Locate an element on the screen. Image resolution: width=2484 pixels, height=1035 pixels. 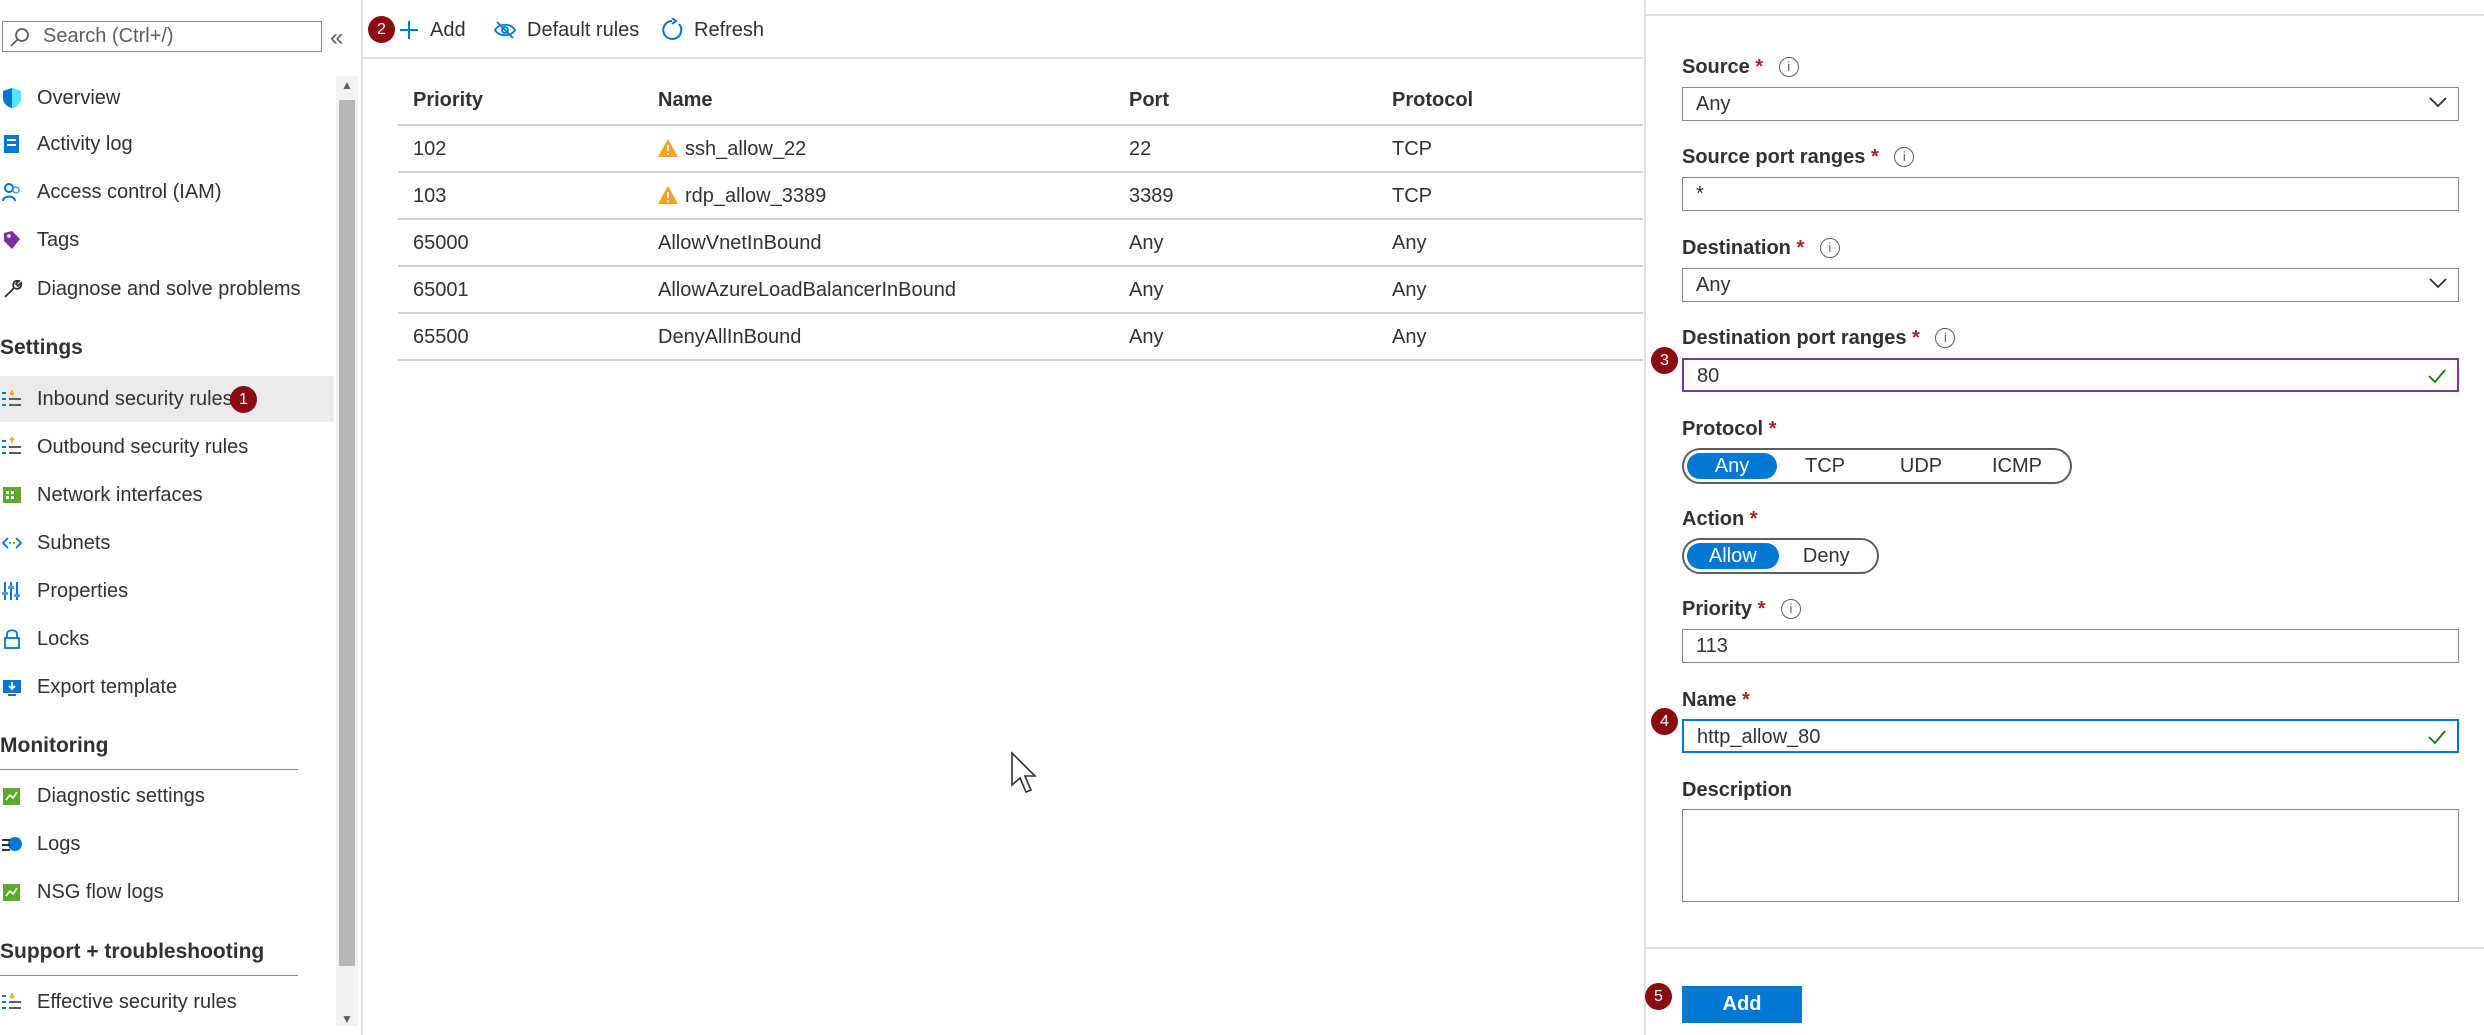
rule-name: ssh_allow_22 is located at coordinates (745, 149).